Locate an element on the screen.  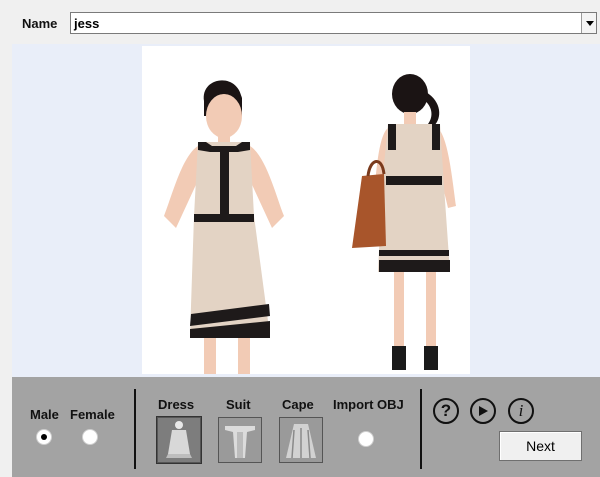
cape-label: Cape is located at coordinates (298, 404).